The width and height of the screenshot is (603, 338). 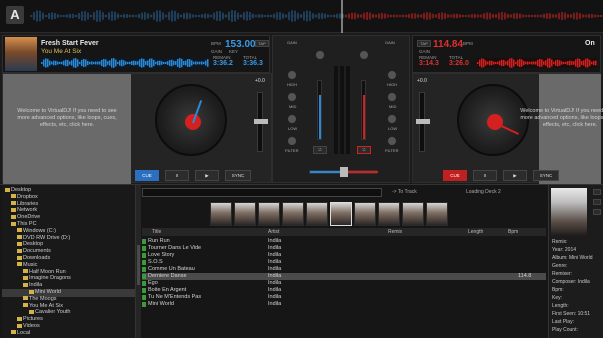 I want to click on deck-left-pause-button: II, so click(x=177, y=175).